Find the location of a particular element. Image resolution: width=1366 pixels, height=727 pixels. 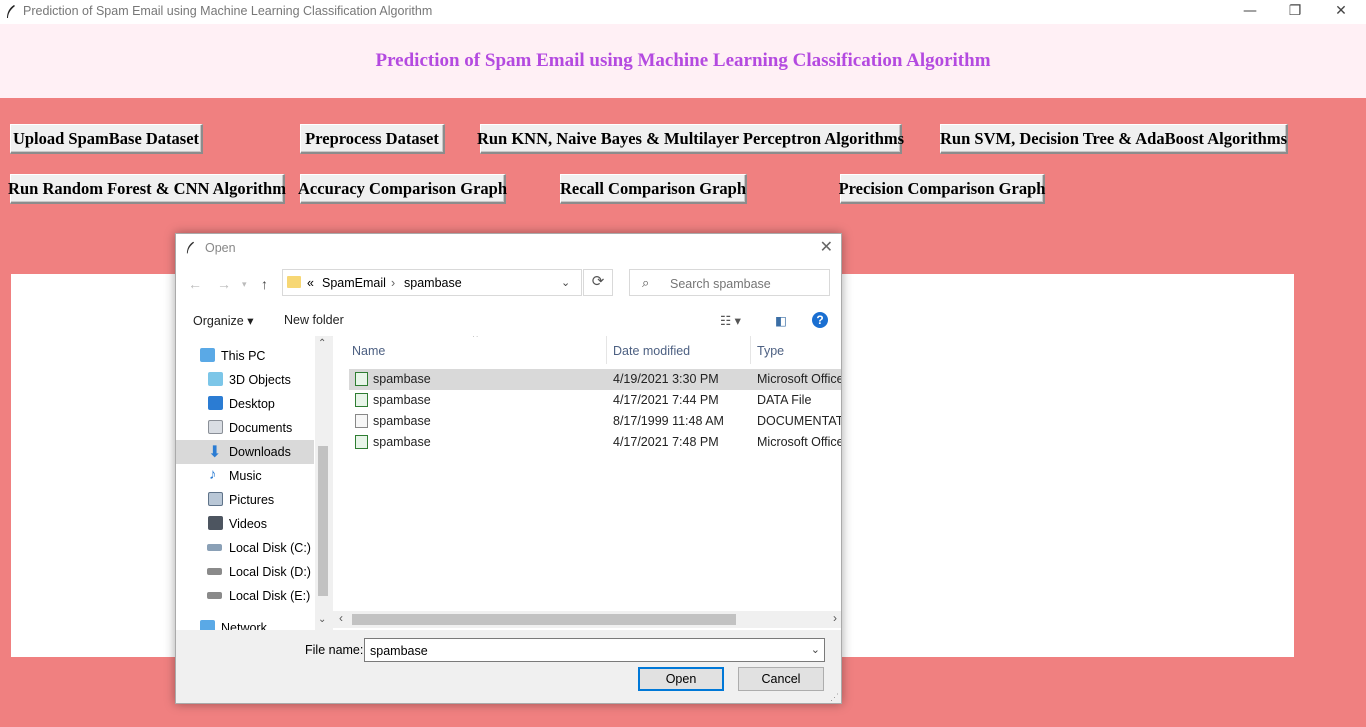

back-arrow-icon: ← is located at coordinates (195, 284).